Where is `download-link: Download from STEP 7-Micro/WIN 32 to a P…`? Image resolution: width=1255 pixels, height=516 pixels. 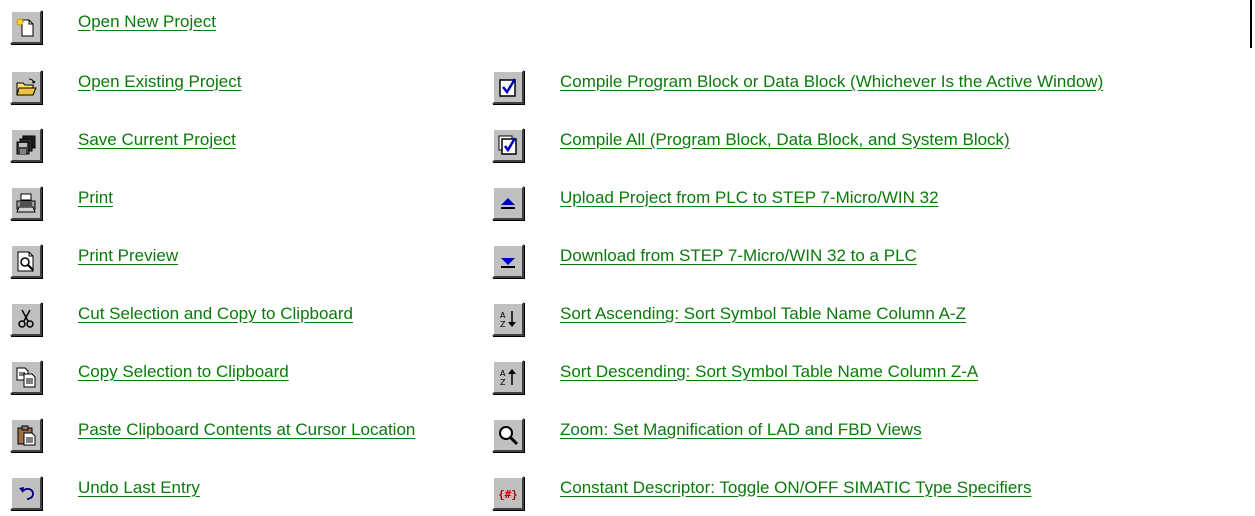 download-link: Download from STEP 7-Micro/WIN 32 to a P… is located at coordinates (738, 256).